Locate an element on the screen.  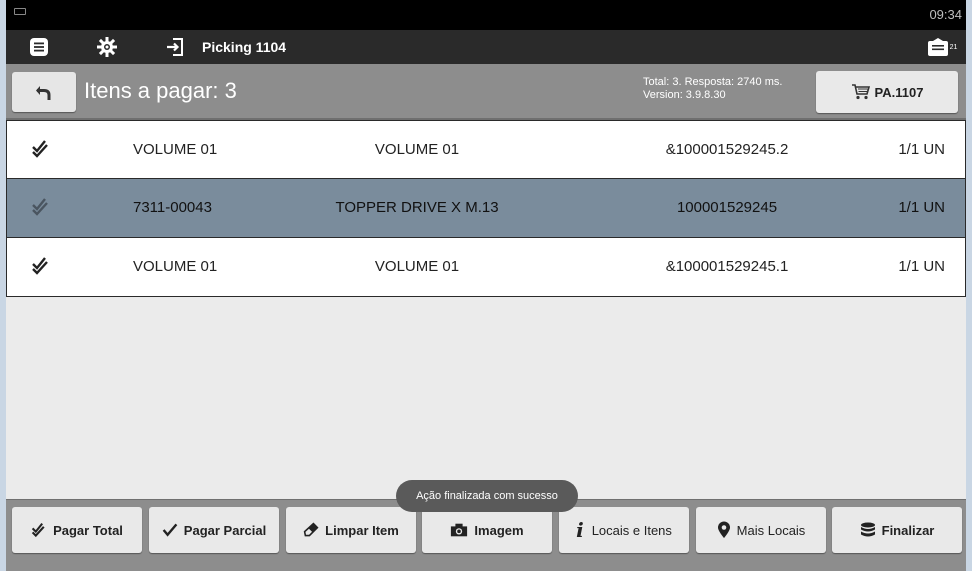
info-icon: i is located at coordinates (580, 530).